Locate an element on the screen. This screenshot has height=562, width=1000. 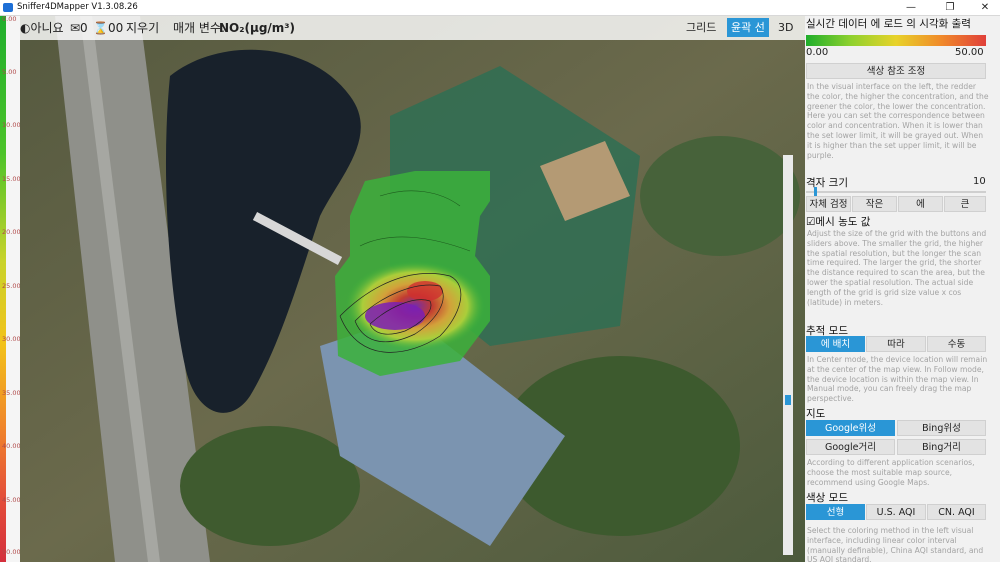
color-gradient-bar is located at coordinates (896, 40).